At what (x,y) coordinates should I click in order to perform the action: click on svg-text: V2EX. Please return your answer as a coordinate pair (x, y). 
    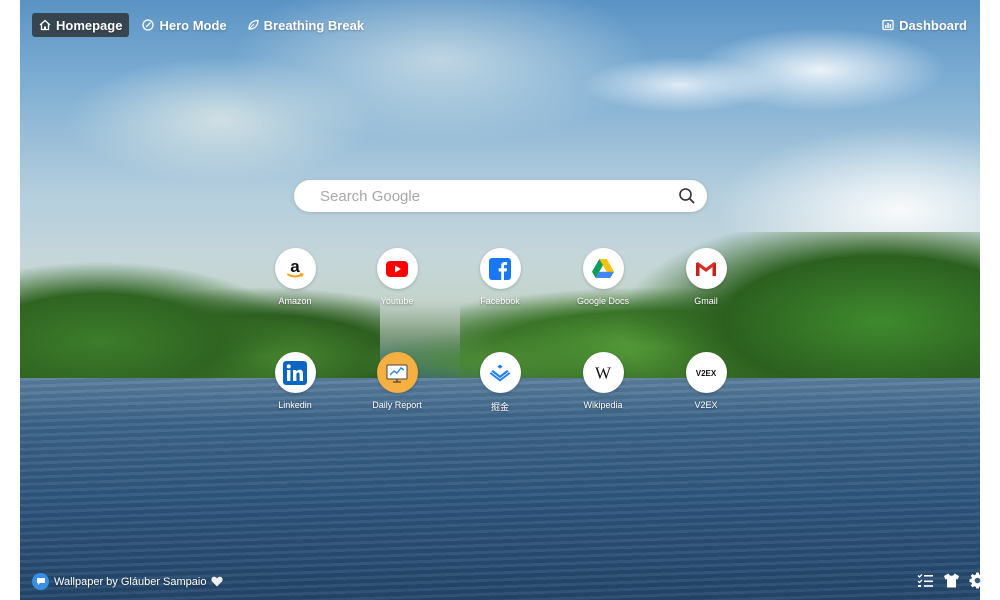
    Looking at the image, I should click on (706, 373).